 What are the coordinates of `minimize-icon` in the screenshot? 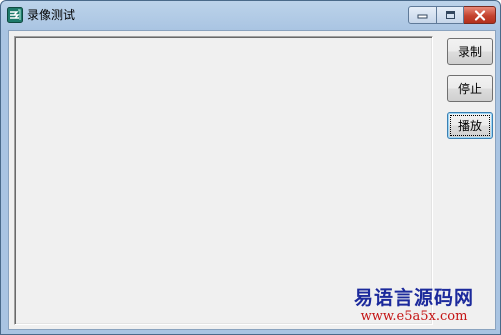 It's located at (422, 16).